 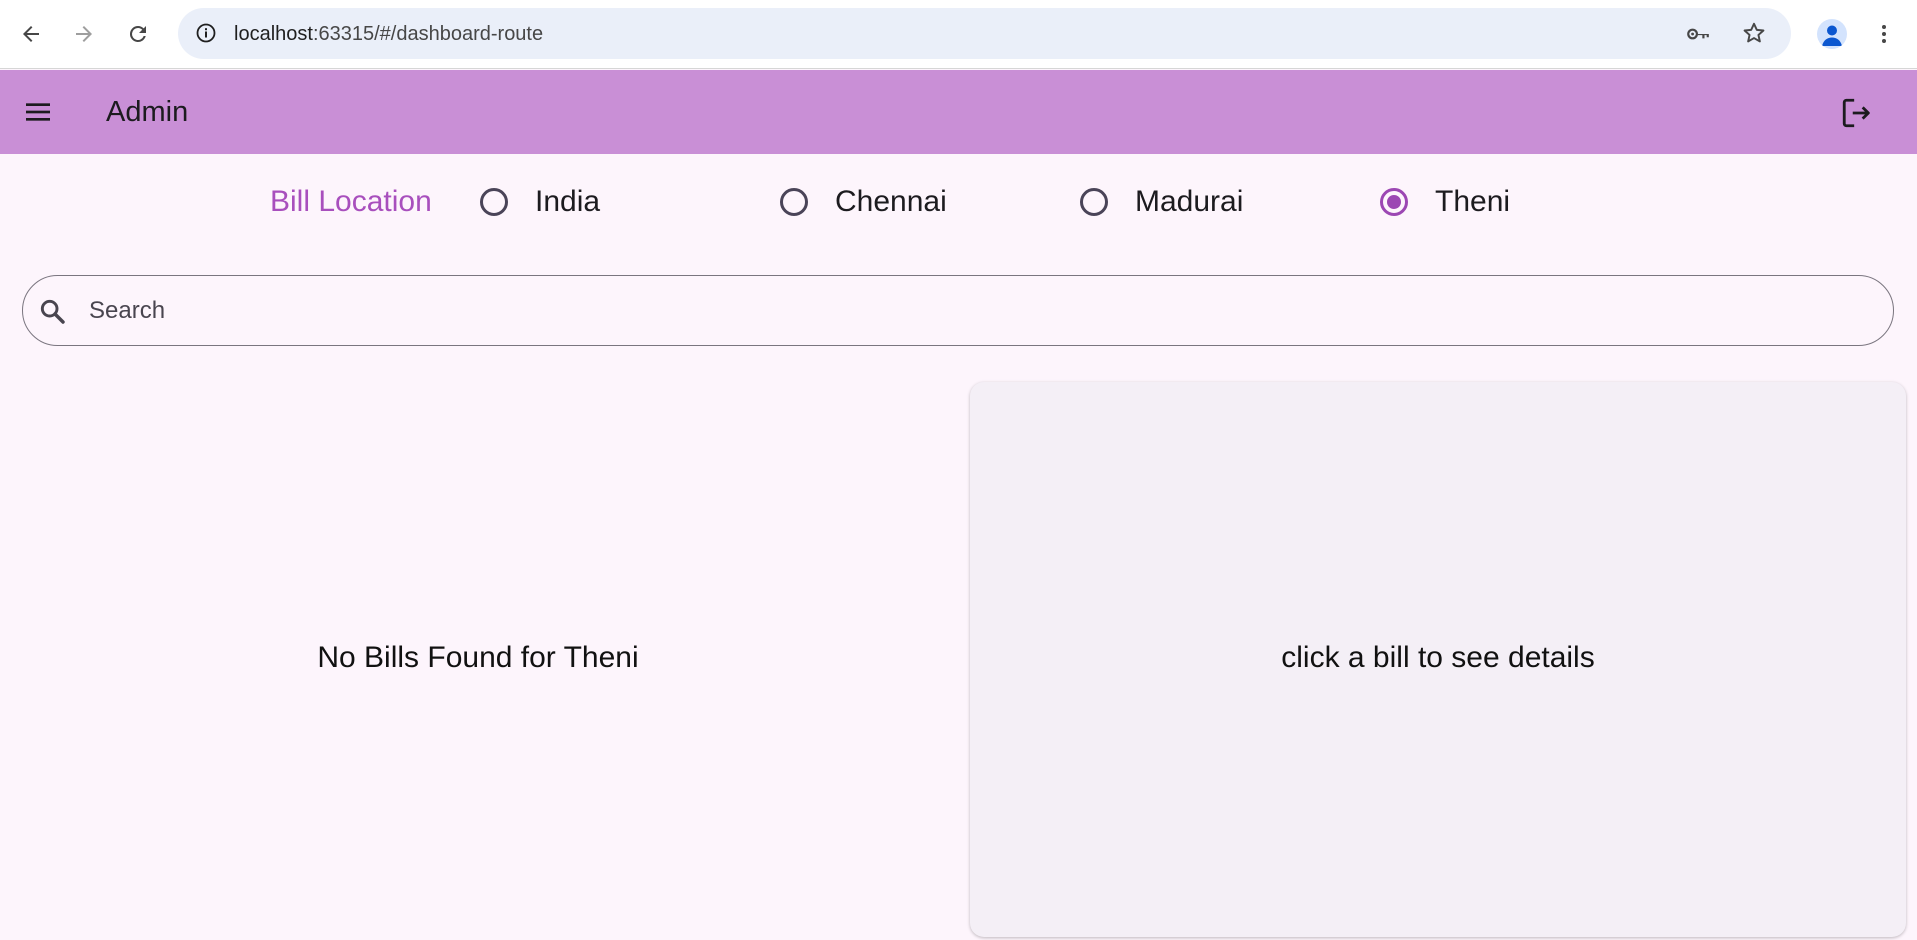 I want to click on radio-option-chennai: Chennai, so click(x=863, y=202).